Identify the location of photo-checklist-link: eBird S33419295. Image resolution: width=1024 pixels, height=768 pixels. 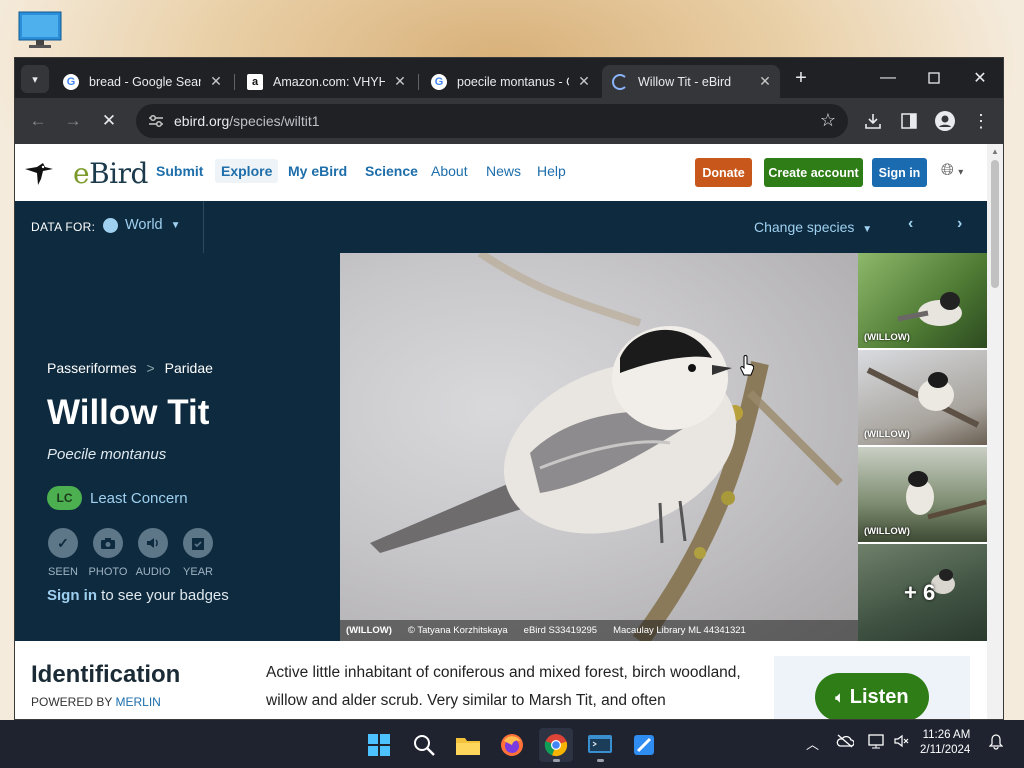
(560, 630).